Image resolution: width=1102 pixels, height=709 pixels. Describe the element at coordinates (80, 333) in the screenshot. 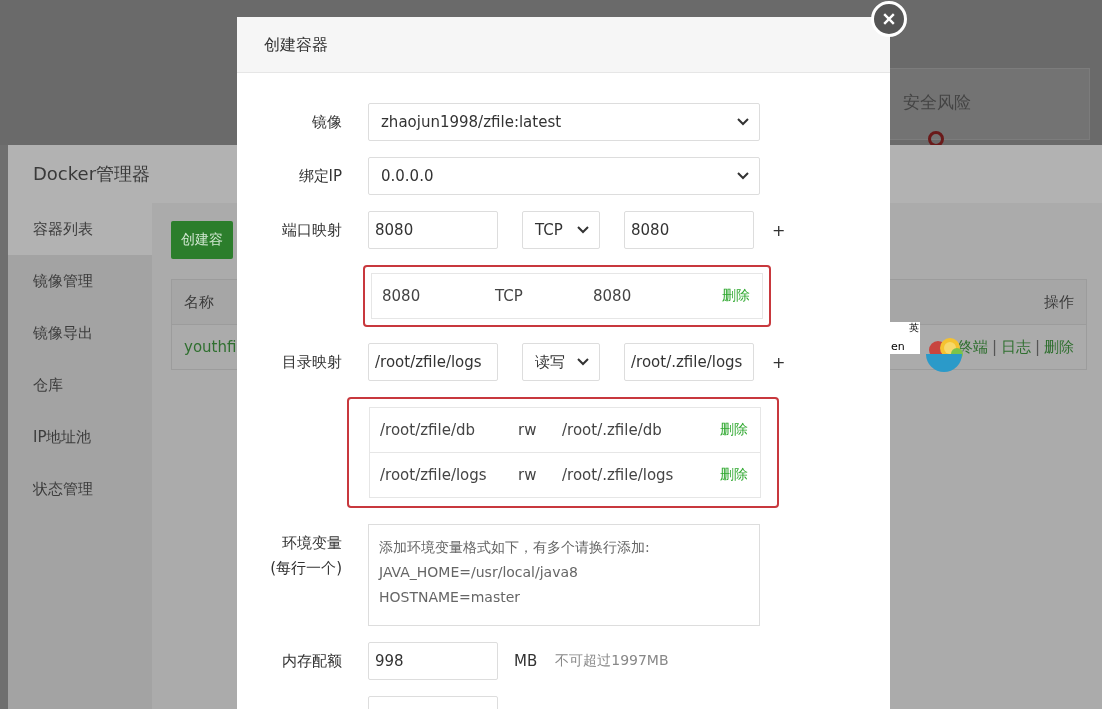

I see `sidebar-item: 镜像导出` at that location.